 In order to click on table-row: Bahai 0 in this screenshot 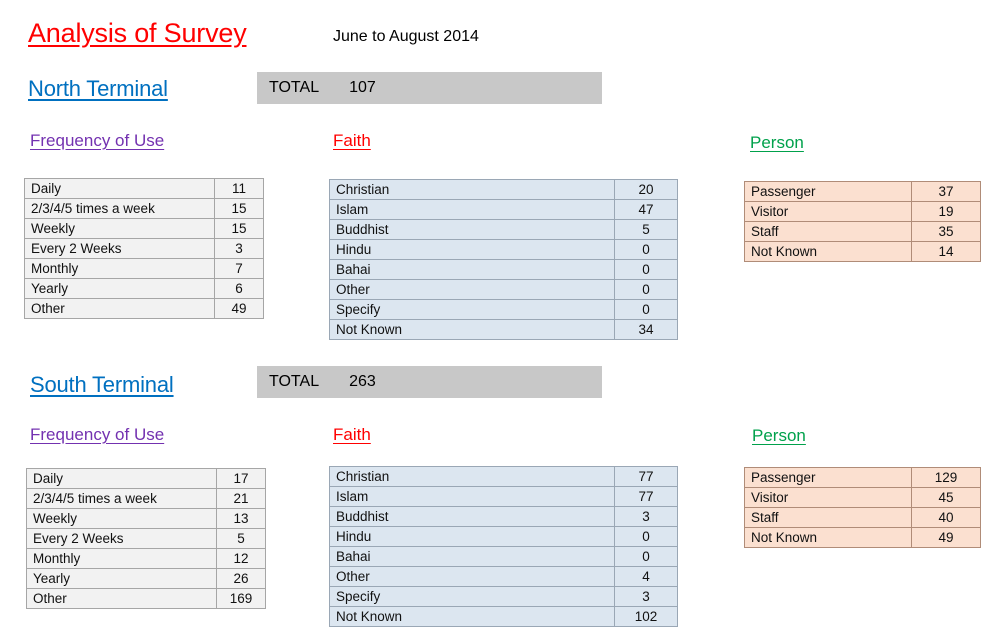, I will do `click(503, 269)`.